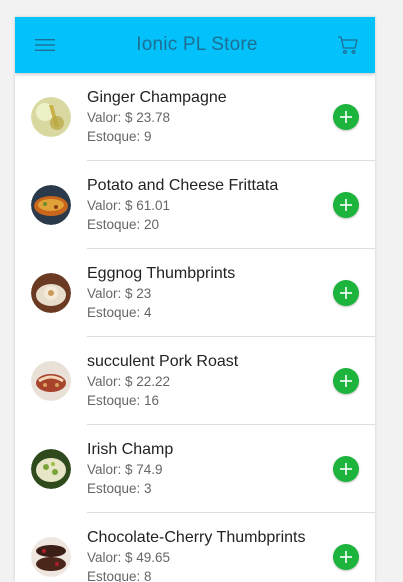 This screenshot has height=582, width=403. I want to click on cart-button, so click(348, 45).